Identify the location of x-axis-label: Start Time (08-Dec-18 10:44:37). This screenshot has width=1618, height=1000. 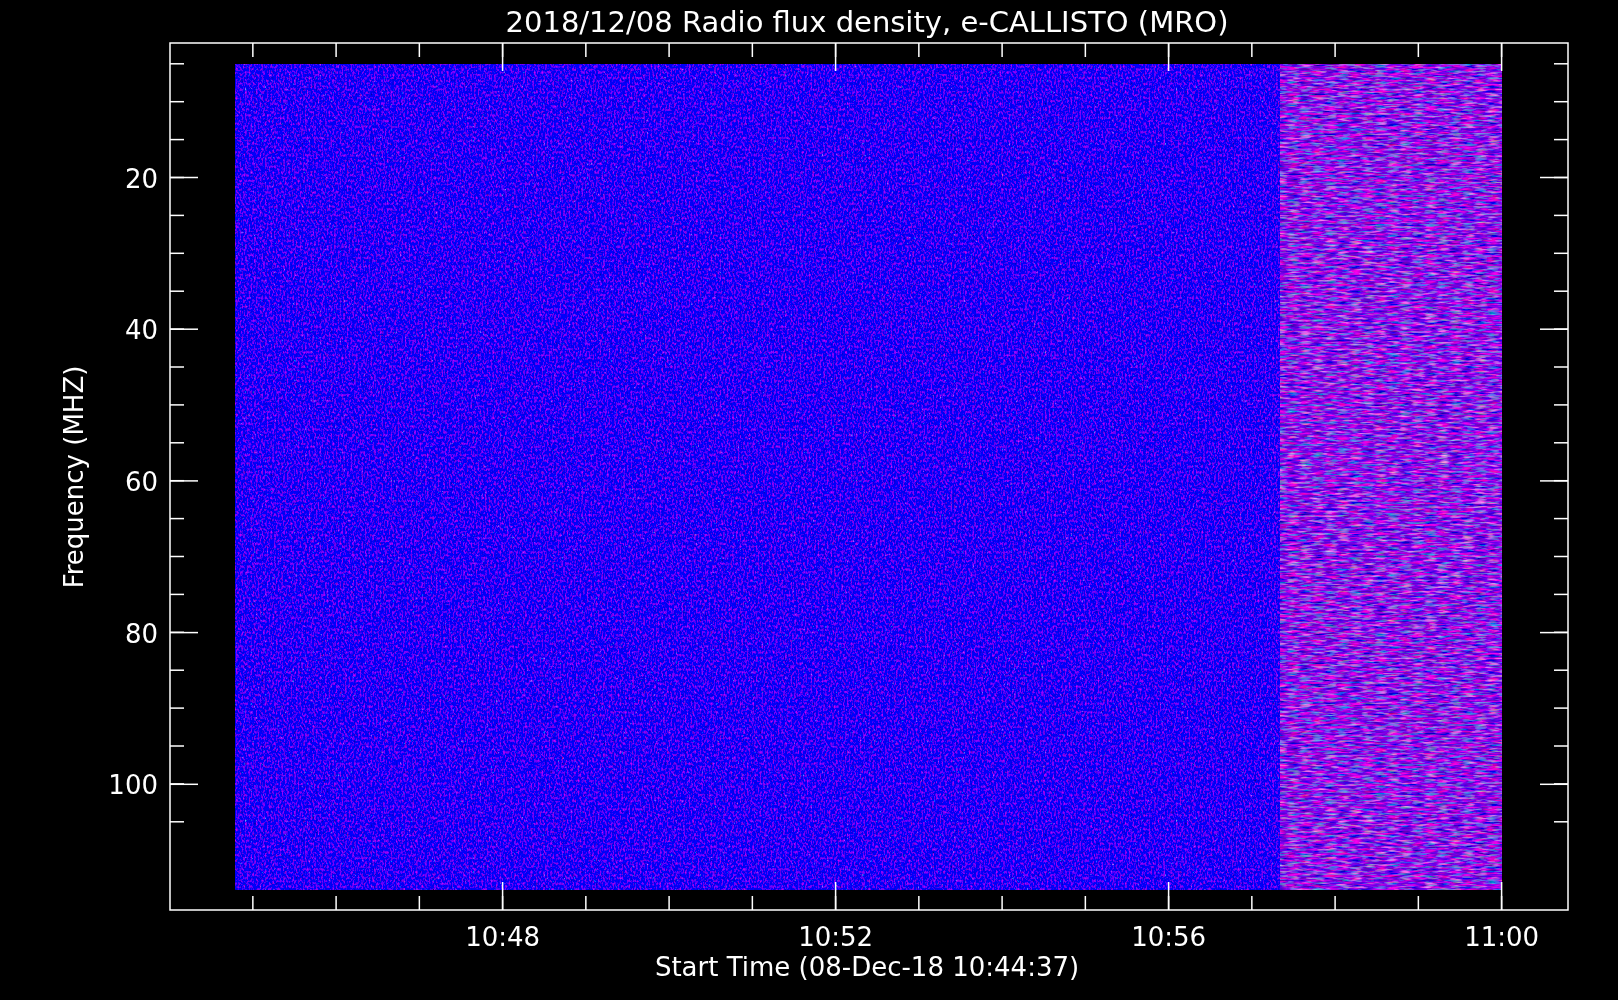
(867, 967).